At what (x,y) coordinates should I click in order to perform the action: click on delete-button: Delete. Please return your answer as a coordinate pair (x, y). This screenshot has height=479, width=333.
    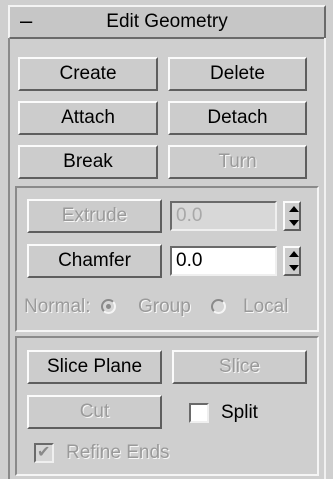
    Looking at the image, I should click on (237, 74).